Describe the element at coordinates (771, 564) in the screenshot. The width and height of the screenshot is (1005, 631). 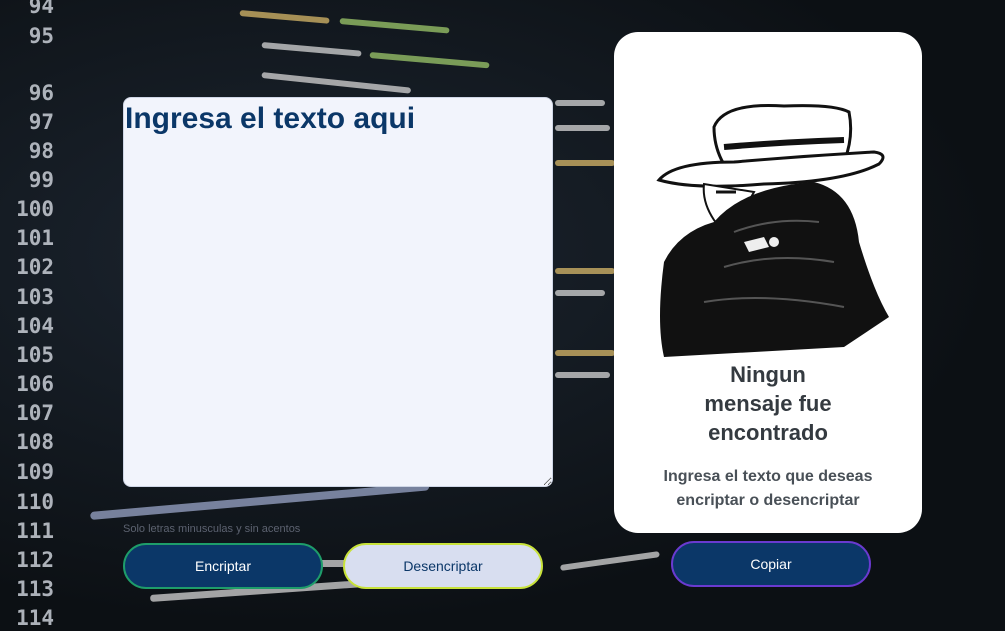
I see `copy-button: Copiar` at that location.